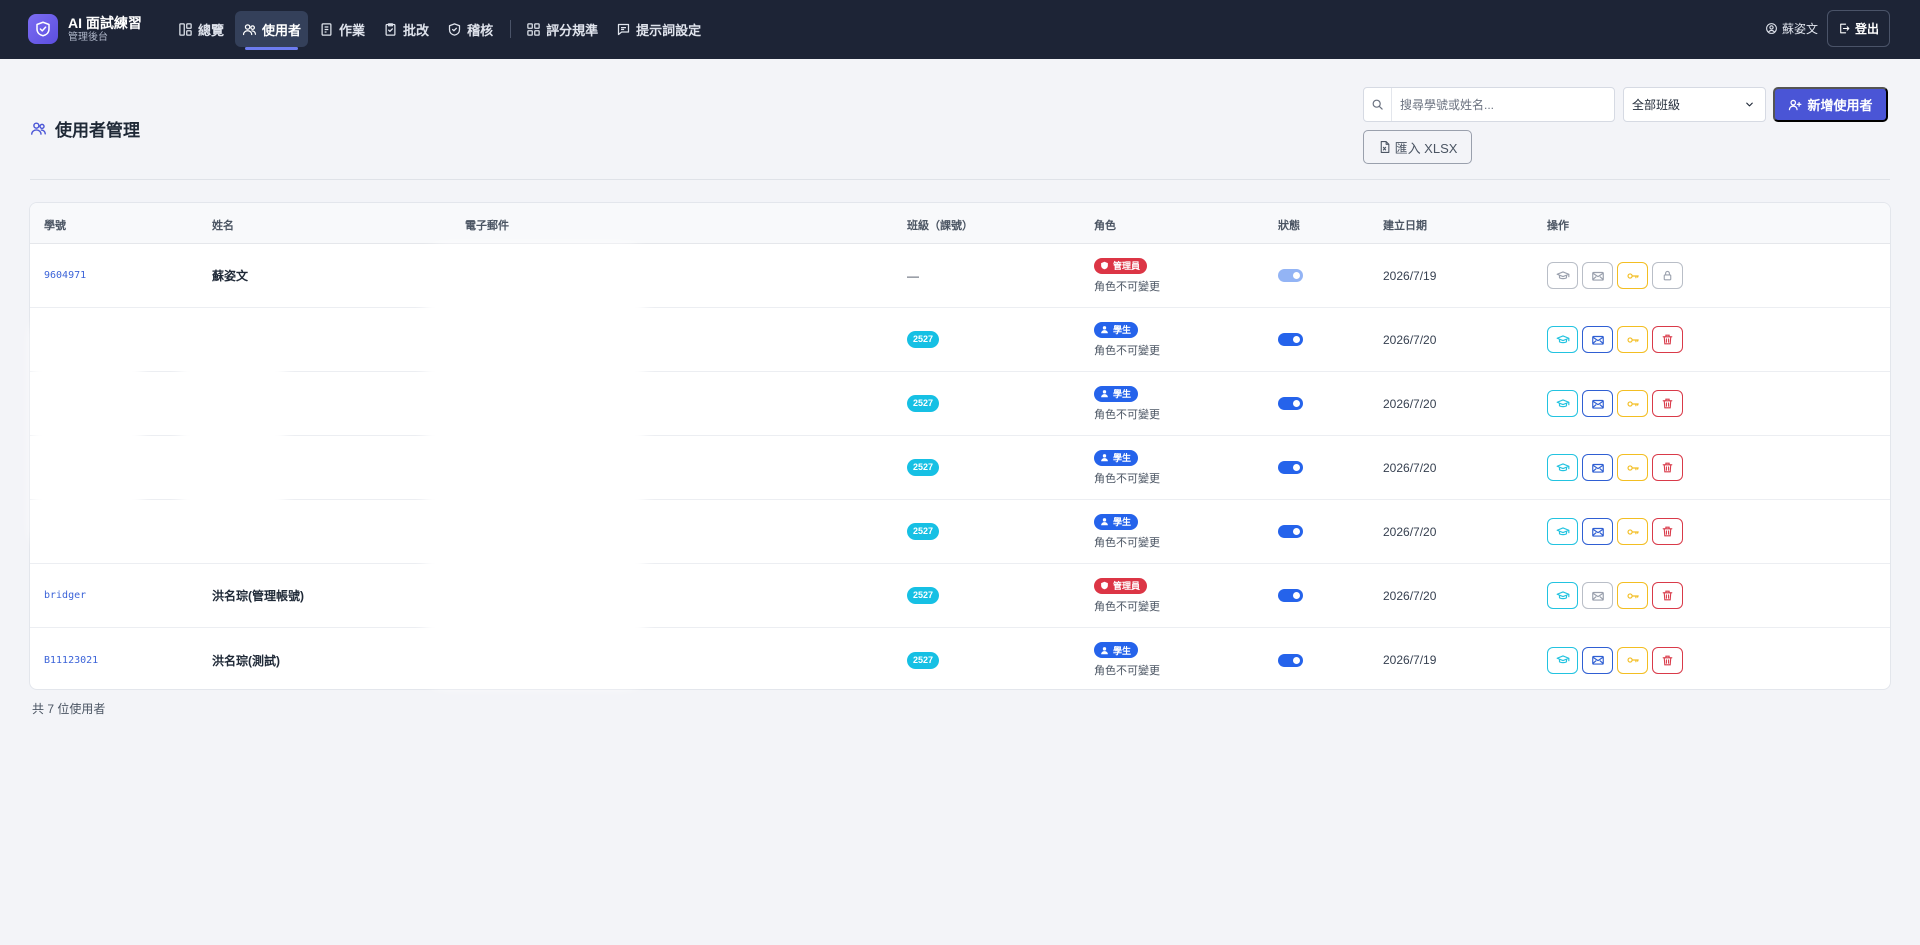 This screenshot has width=1920, height=945. I want to click on current-user: 蘇姿文, so click(1791, 28).